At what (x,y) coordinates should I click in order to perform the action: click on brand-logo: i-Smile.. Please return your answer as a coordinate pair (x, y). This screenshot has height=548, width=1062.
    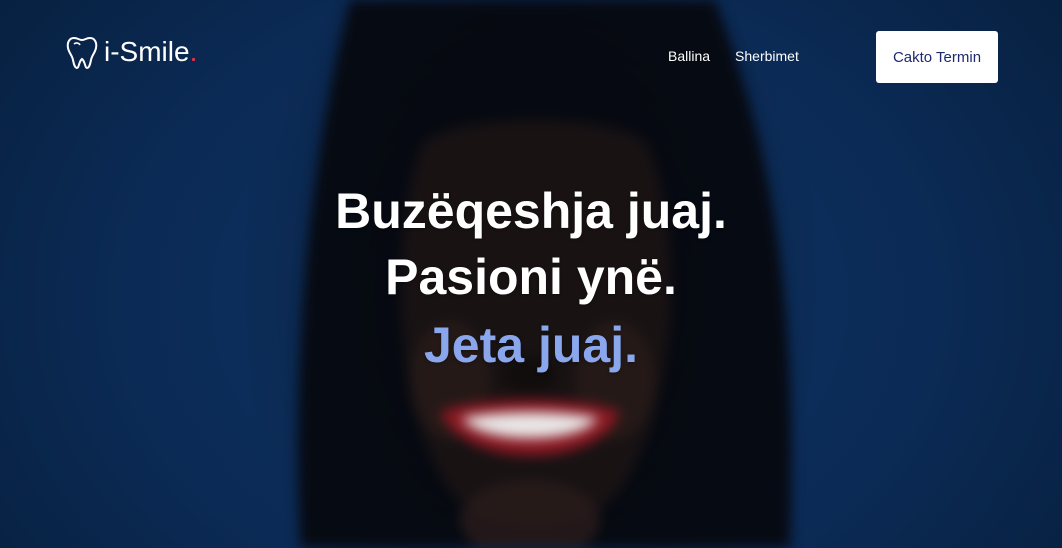
    Looking at the image, I should click on (131, 52).